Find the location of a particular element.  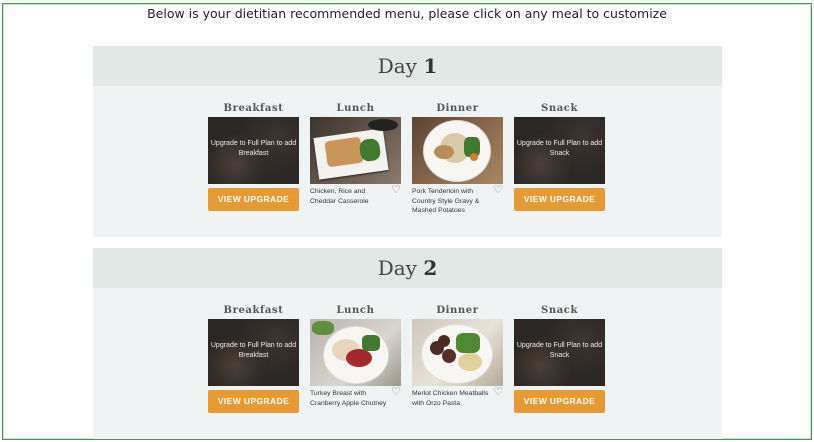

meal-name: Merlot Chicken Meatballs with Orzo Pasta is located at coordinates (450, 398).